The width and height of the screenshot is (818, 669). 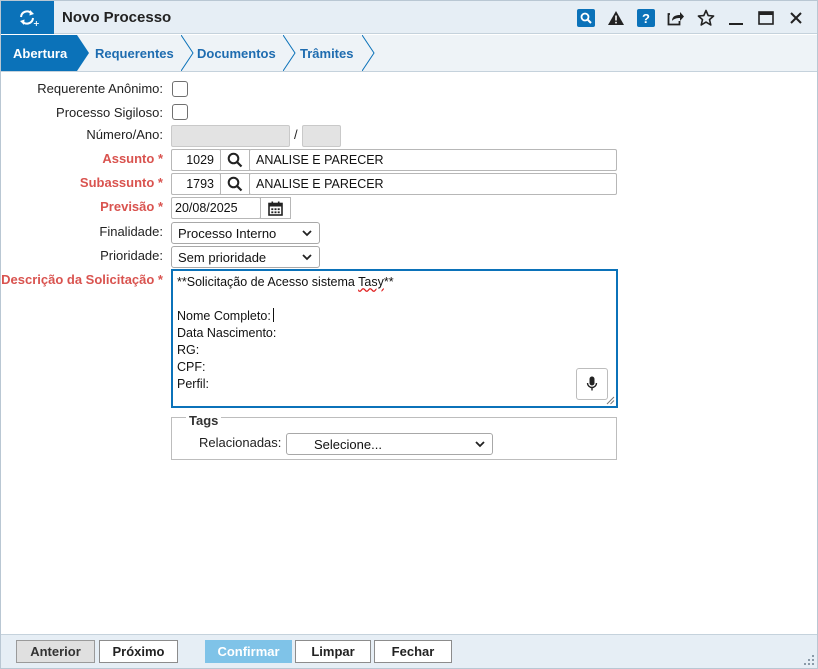 I want to click on share-icon, so click(x=676, y=18).